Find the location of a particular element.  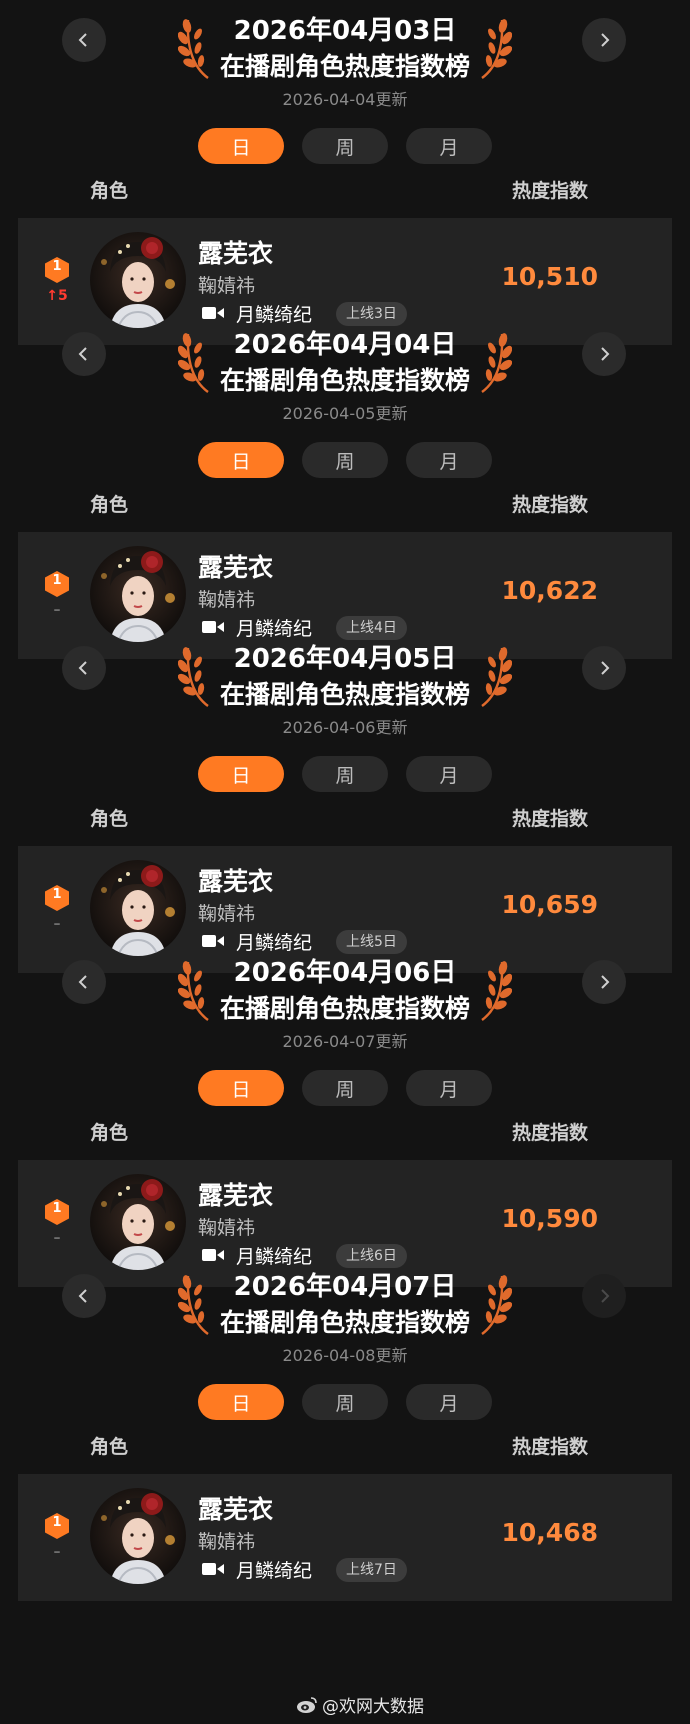

rank-change: ↑5 is located at coordinates (57, 296).